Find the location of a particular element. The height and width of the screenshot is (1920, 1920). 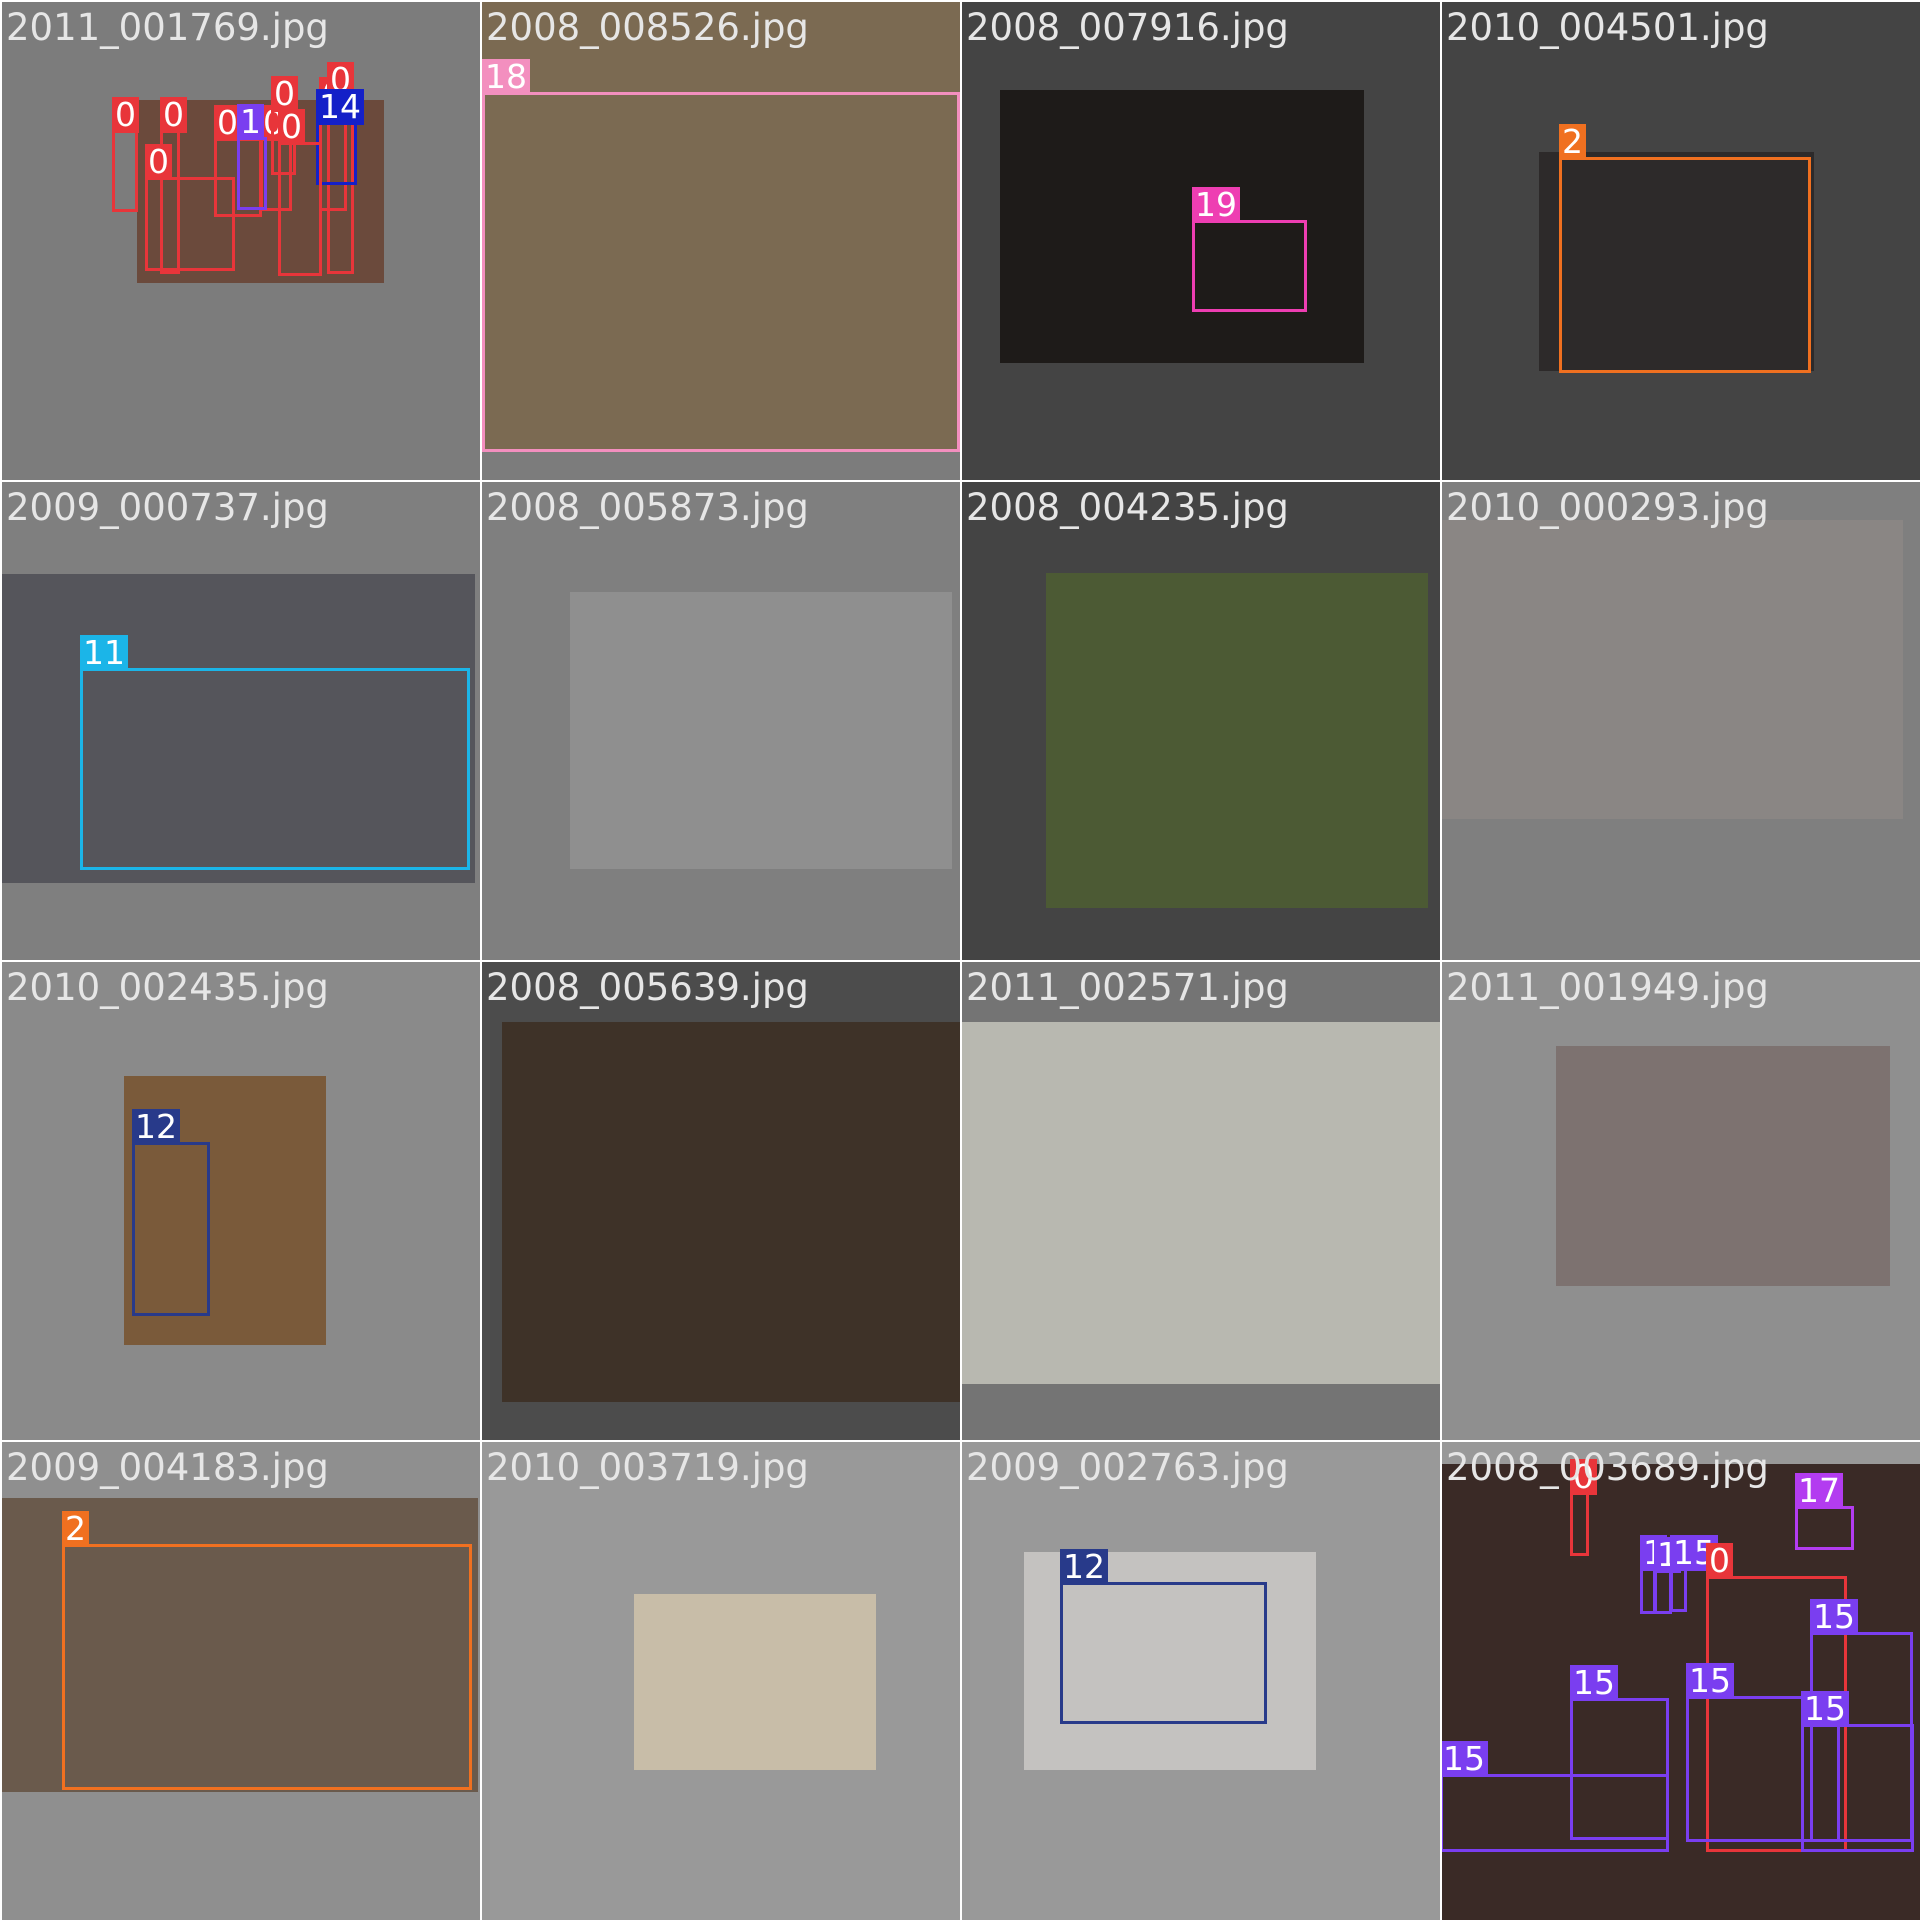

bounding-box: 1 is located at coordinates (252, 157).